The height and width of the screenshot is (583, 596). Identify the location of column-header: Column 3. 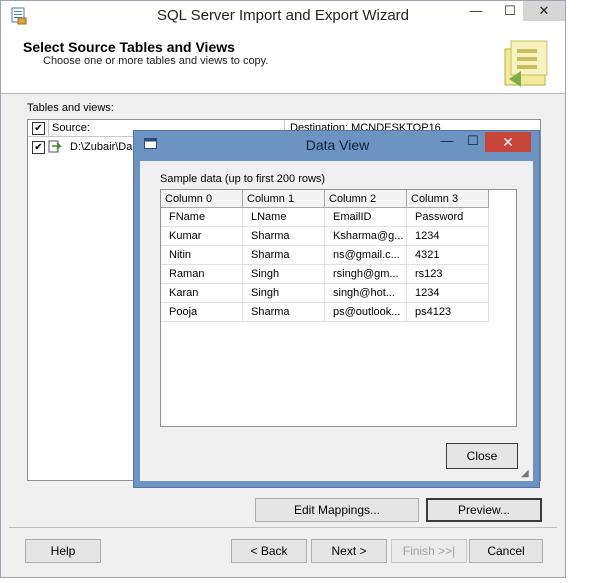
(448, 199).